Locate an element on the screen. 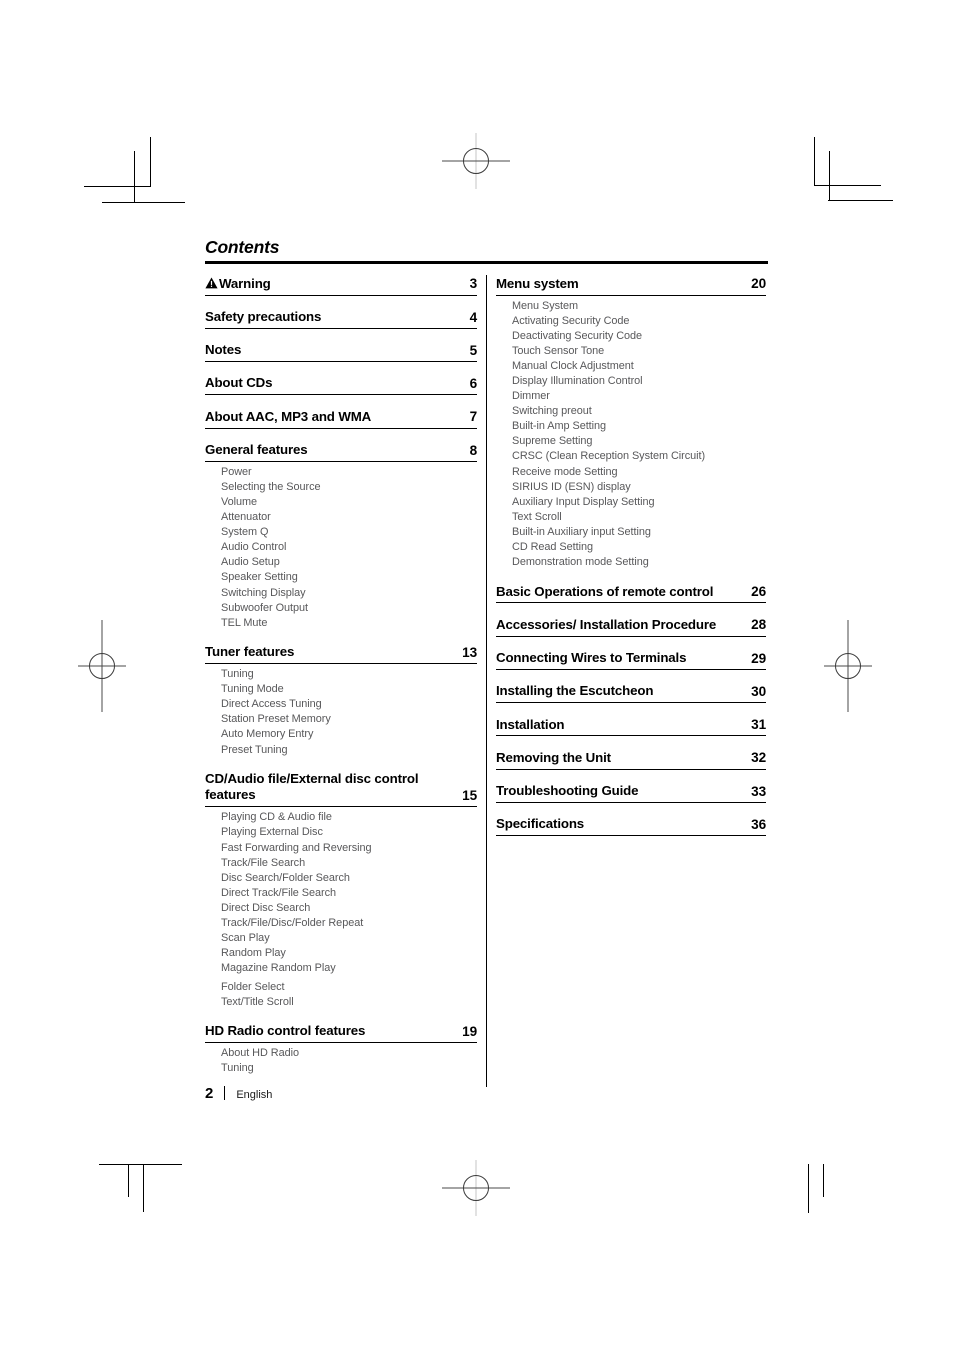 The width and height of the screenshot is (954, 1350). chapter-subitem: Selecting the Source is located at coordinates (349, 487).